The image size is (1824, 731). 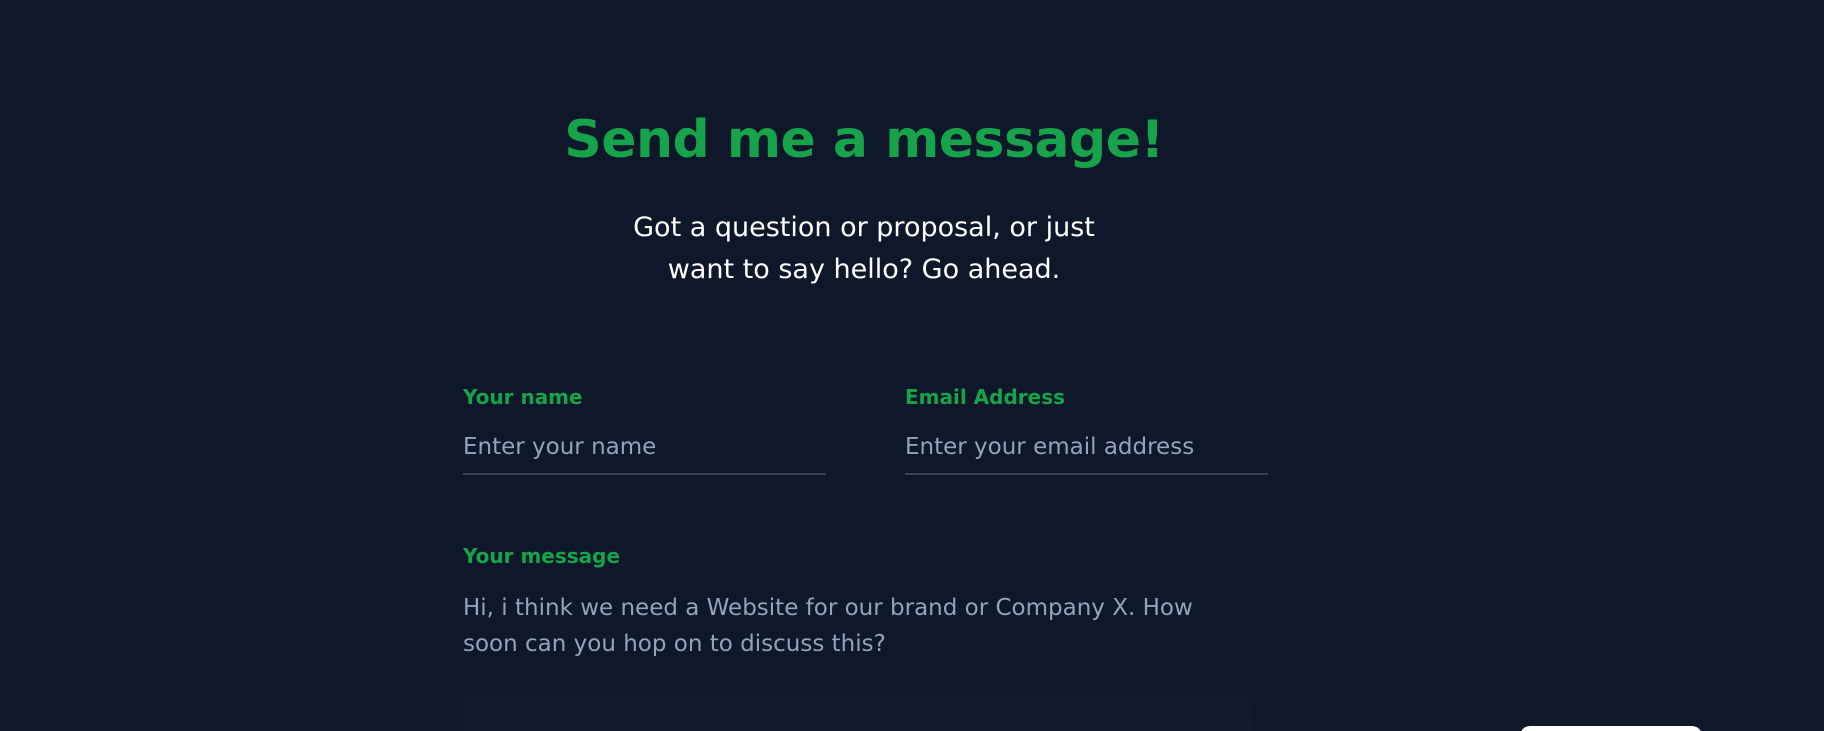 What do you see at coordinates (523, 397) in the screenshot?
I see `name-label: Your name` at bounding box center [523, 397].